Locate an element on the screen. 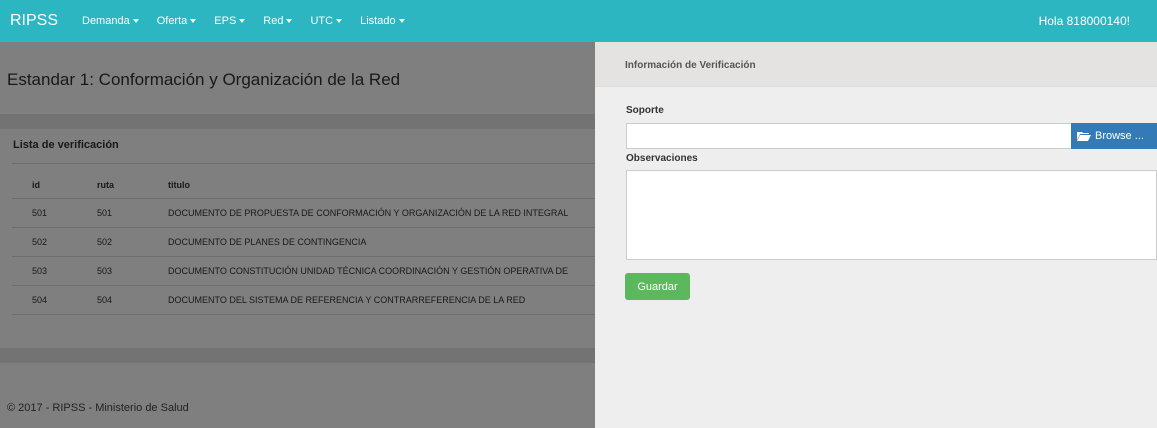  folder-open-icon is located at coordinates (1084, 136).